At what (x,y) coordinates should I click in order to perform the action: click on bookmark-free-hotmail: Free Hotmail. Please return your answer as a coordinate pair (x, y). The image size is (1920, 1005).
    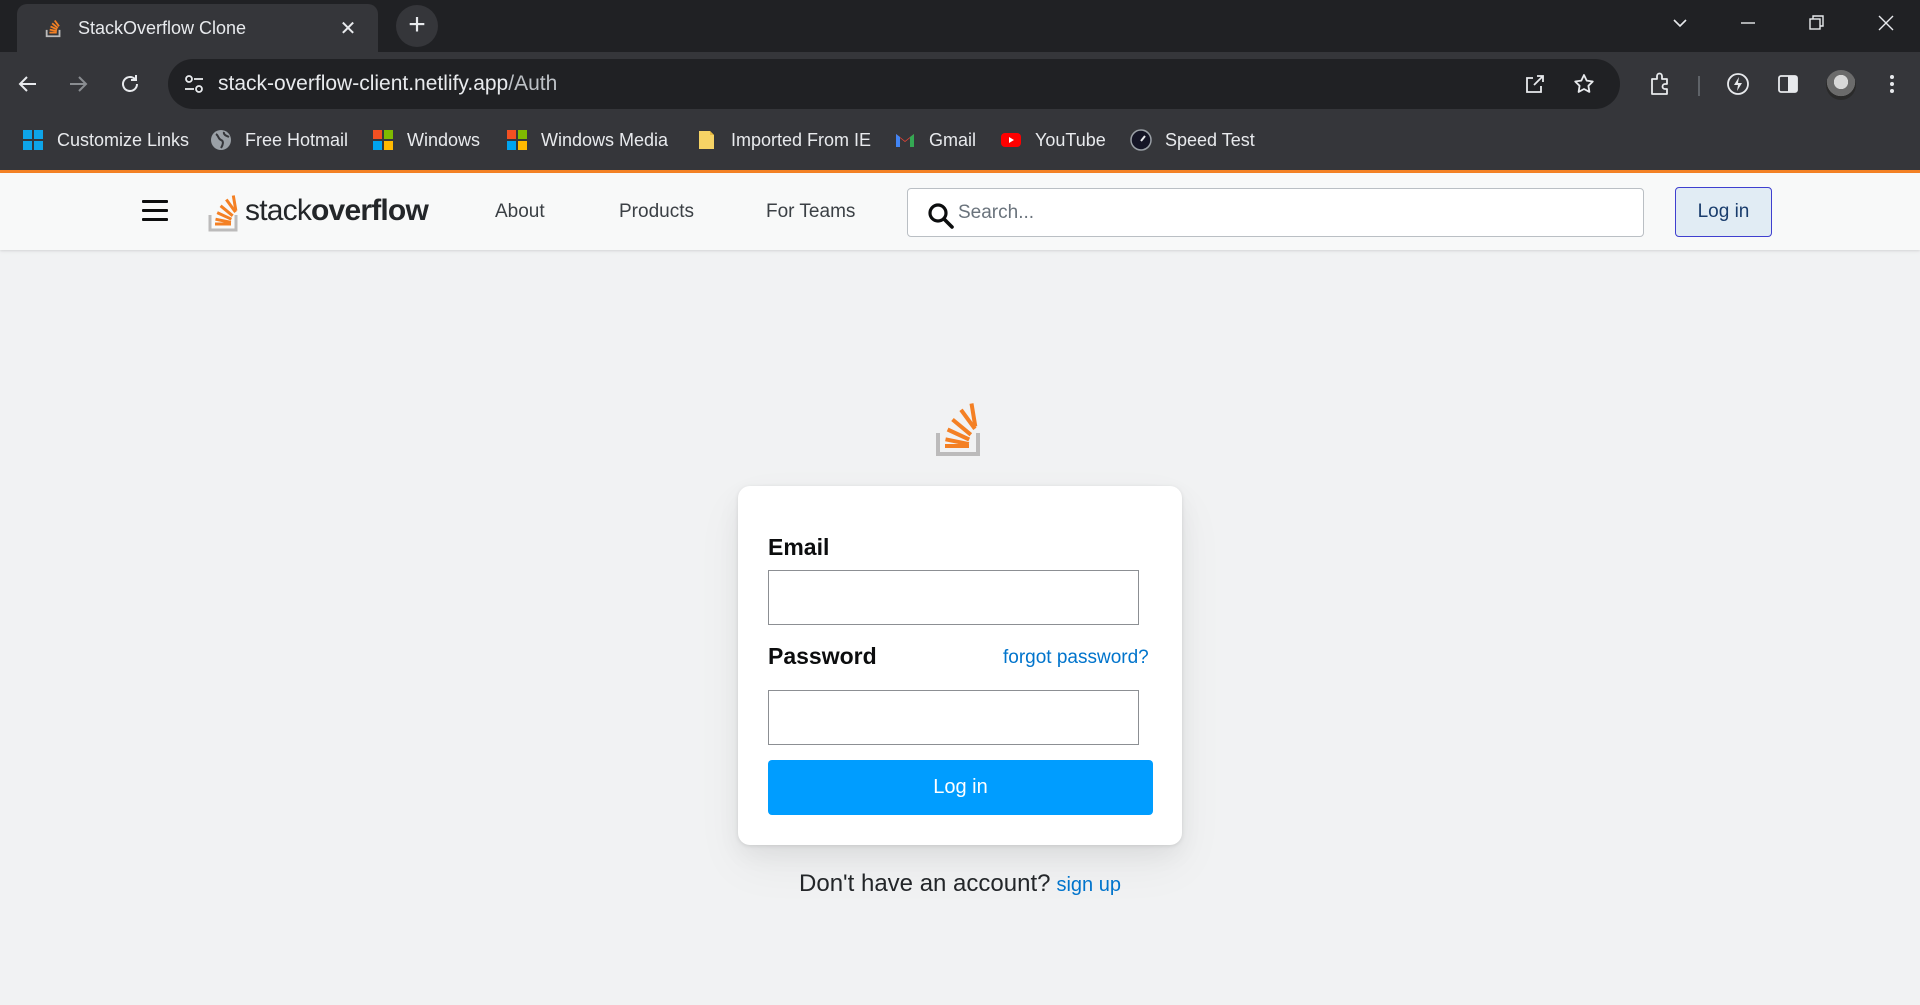
    Looking at the image, I should click on (279, 140).